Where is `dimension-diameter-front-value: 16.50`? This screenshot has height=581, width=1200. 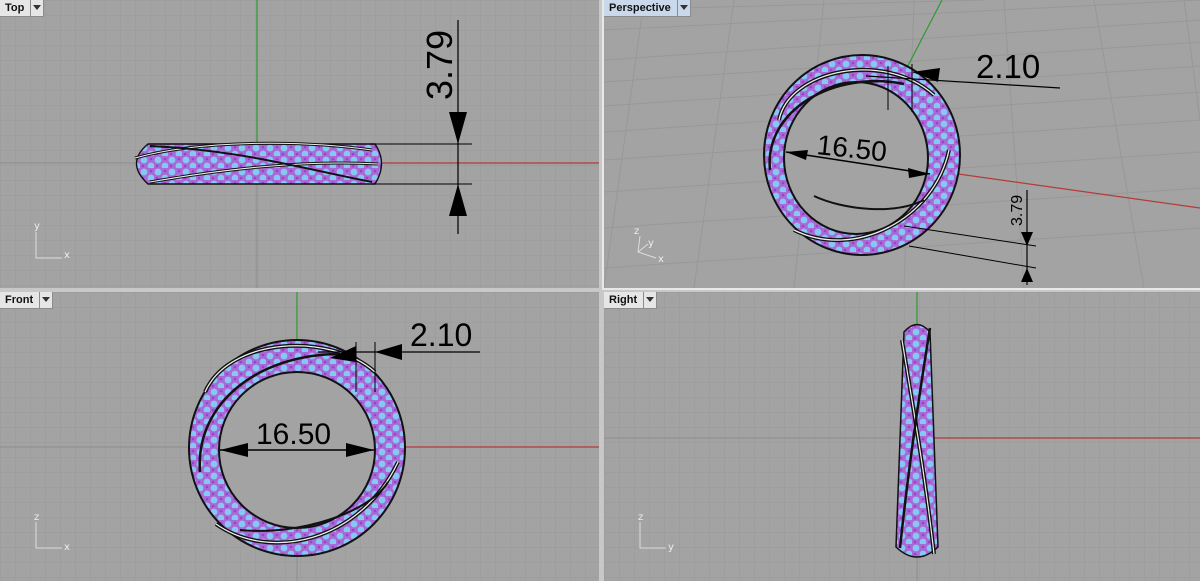 dimension-diameter-front-value: 16.50 is located at coordinates (293, 434).